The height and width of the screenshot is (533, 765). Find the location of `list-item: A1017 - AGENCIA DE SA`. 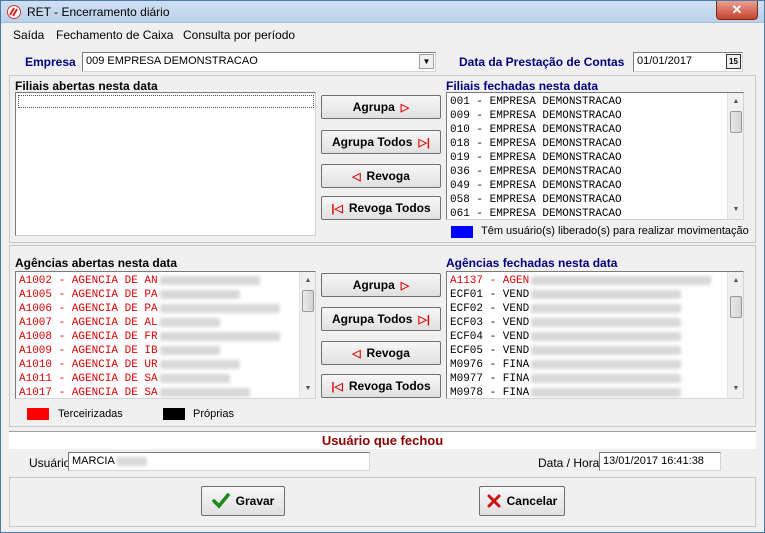

list-item: A1017 - AGENCIA DE SA is located at coordinates (165, 392).